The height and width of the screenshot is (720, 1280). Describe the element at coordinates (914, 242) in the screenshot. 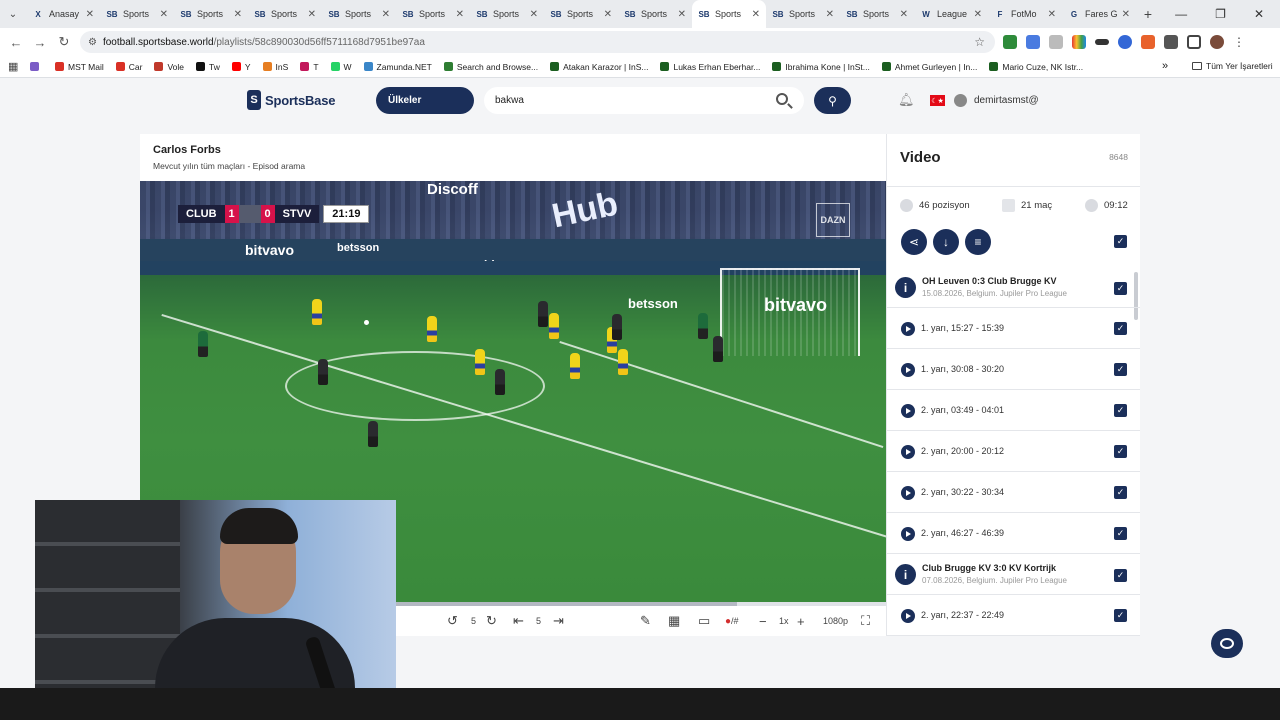

I see `share-button: ⋖` at that location.